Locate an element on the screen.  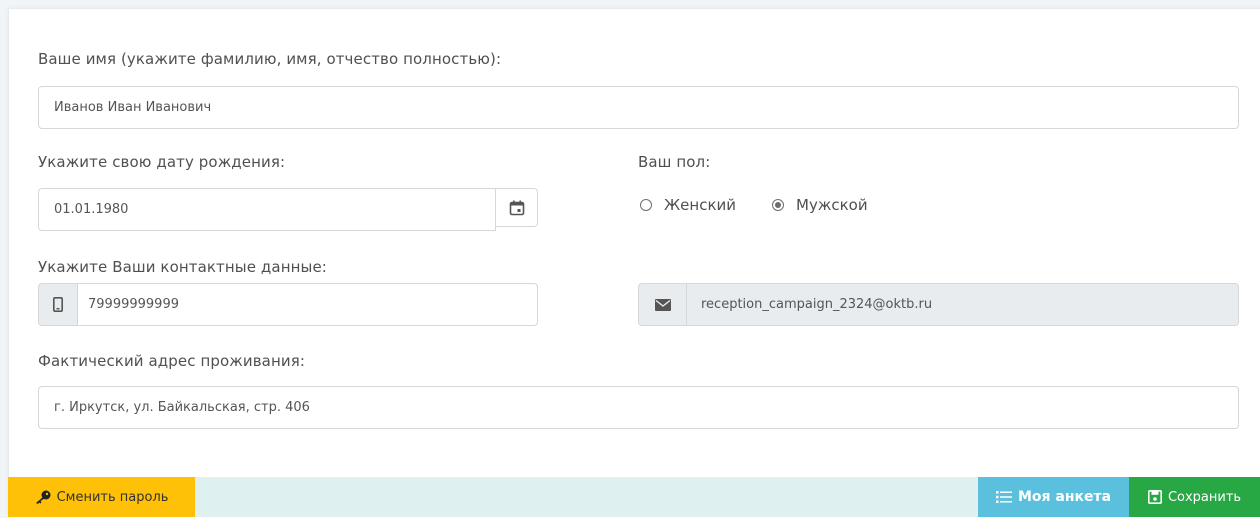
email-addon is located at coordinates (662, 304).